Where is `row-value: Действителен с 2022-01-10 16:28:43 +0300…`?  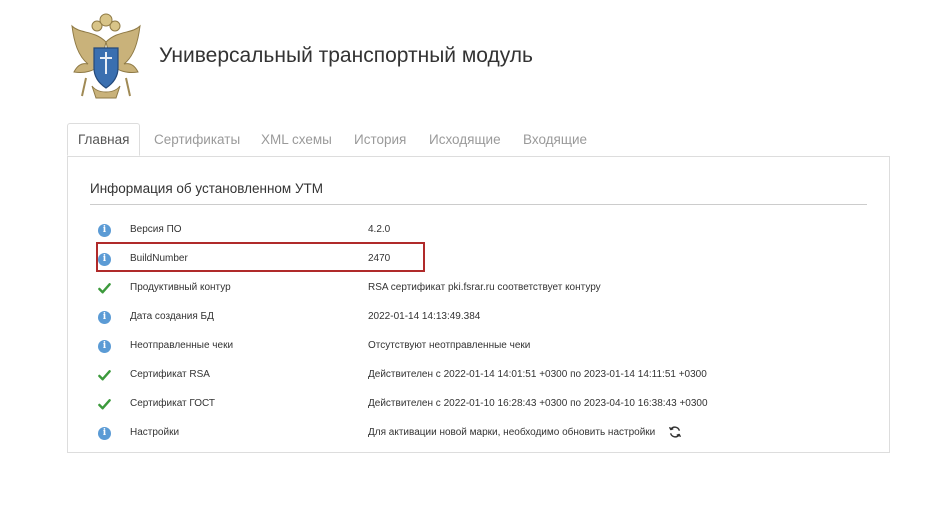 row-value: Действителен с 2022-01-10 16:28:43 +0300… is located at coordinates (538, 403).